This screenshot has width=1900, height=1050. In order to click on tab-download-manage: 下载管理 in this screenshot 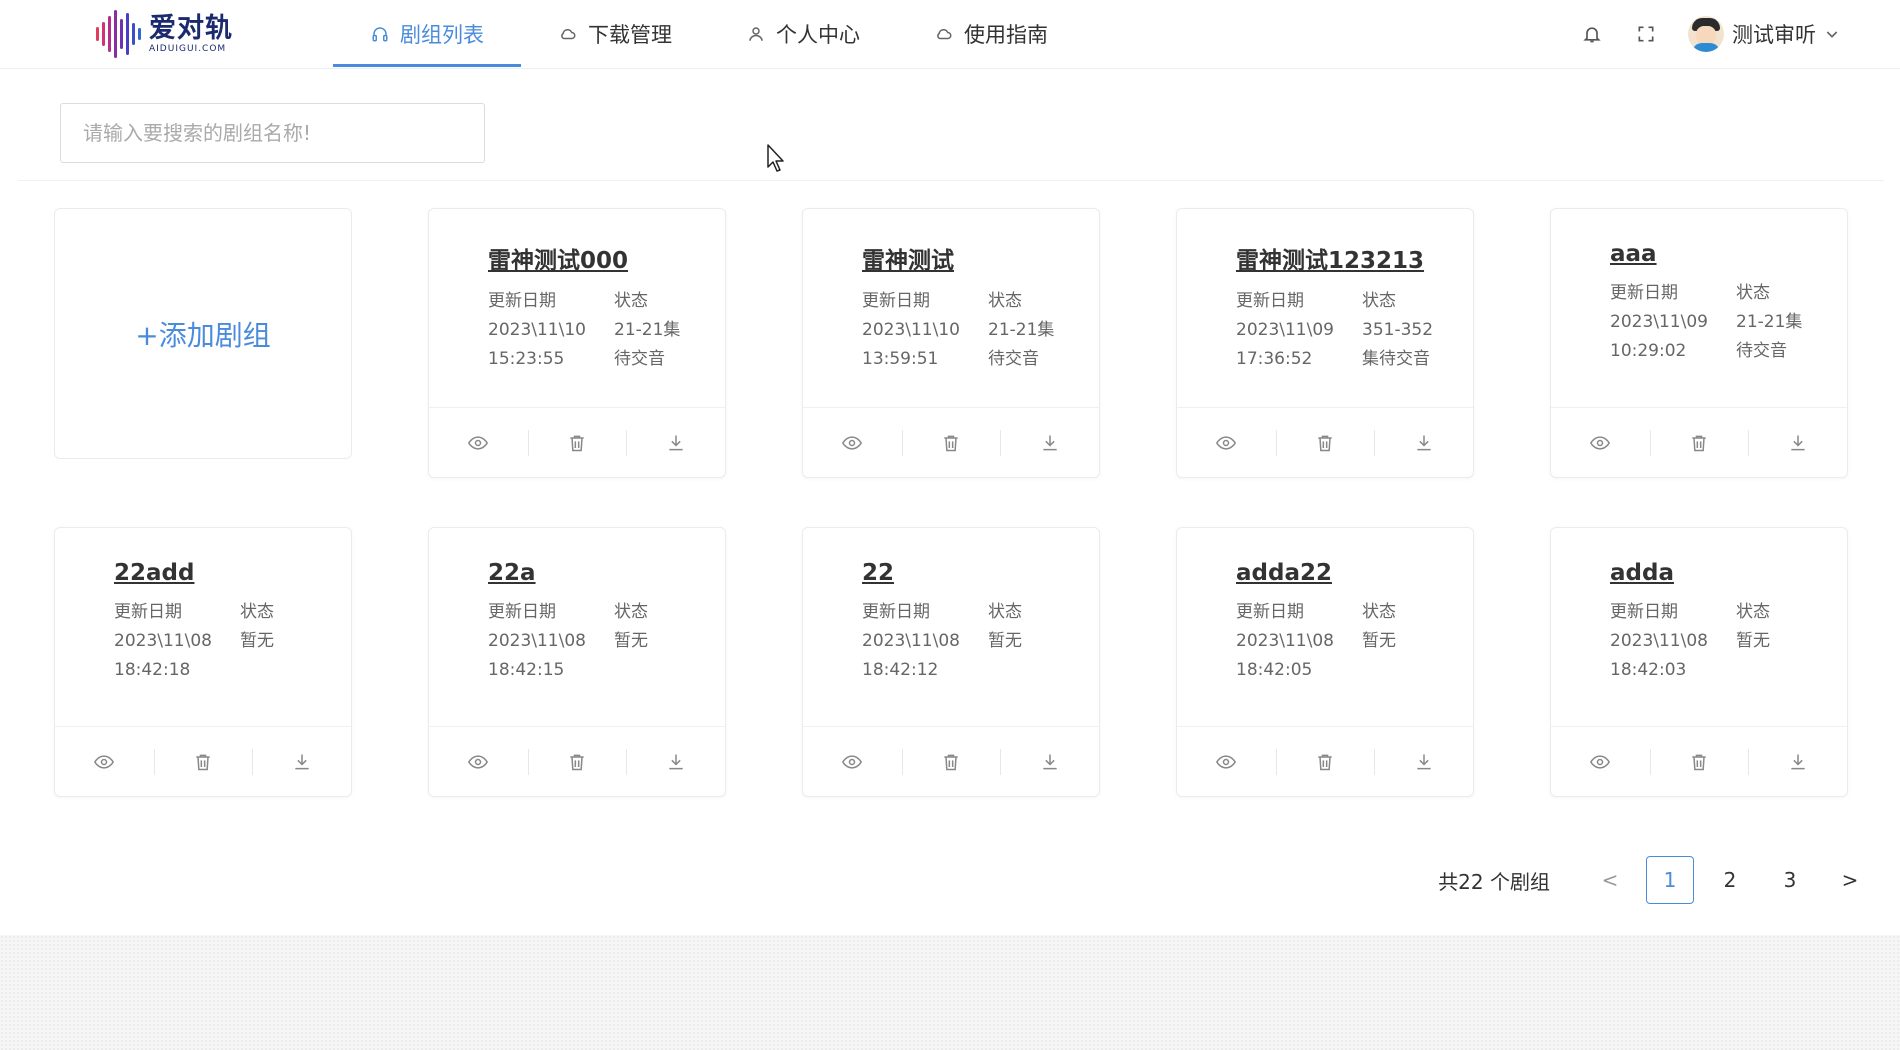, I will do `click(615, 33)`.